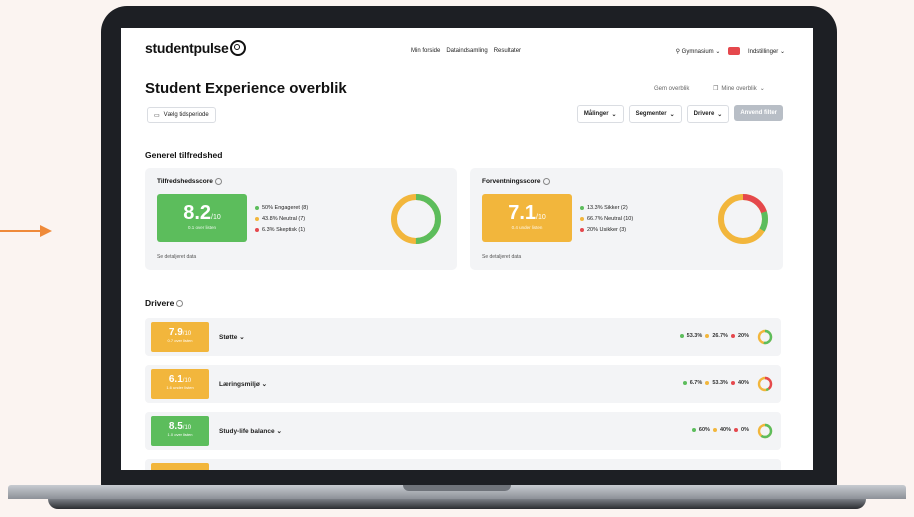  Describe the element at coordinates (250, 431) in the screenshot. I see `driver-name: Study-life balance ⌄` at that location.